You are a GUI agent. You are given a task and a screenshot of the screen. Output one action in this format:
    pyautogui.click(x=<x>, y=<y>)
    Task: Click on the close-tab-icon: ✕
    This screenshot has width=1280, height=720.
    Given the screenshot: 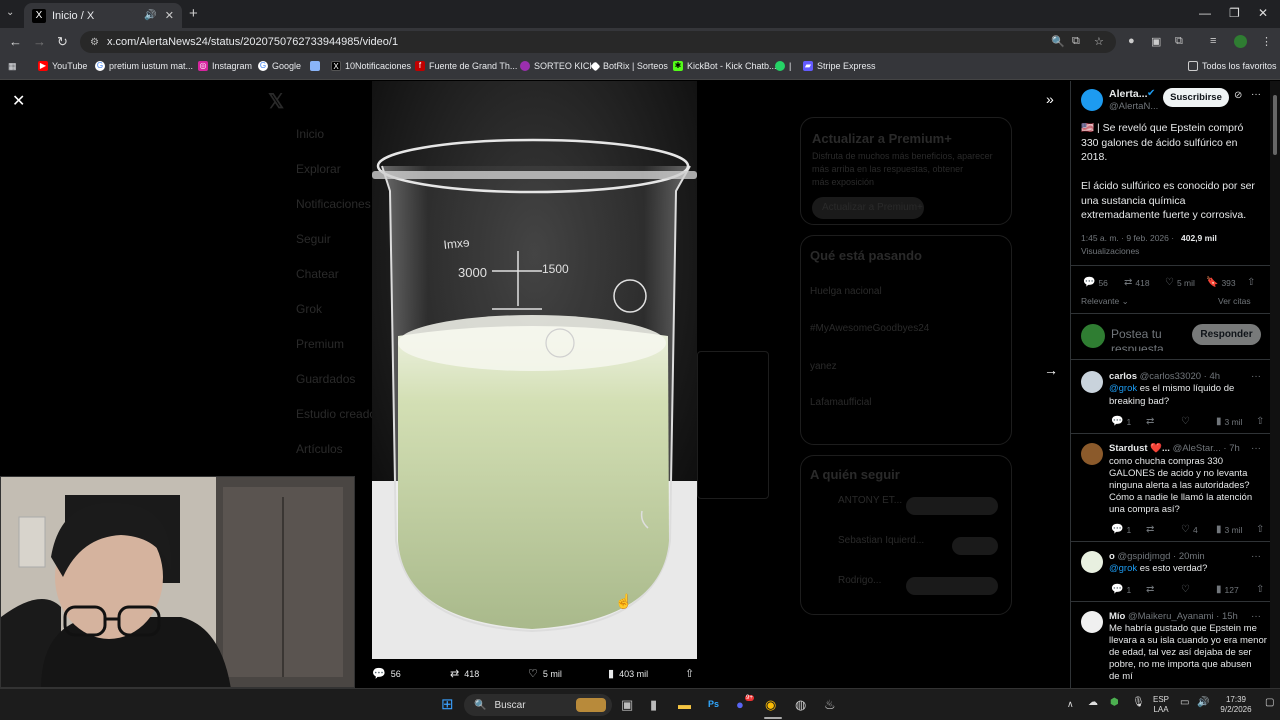 What is the action you would take?
    pyautogui.click(x=169, y=15)
    